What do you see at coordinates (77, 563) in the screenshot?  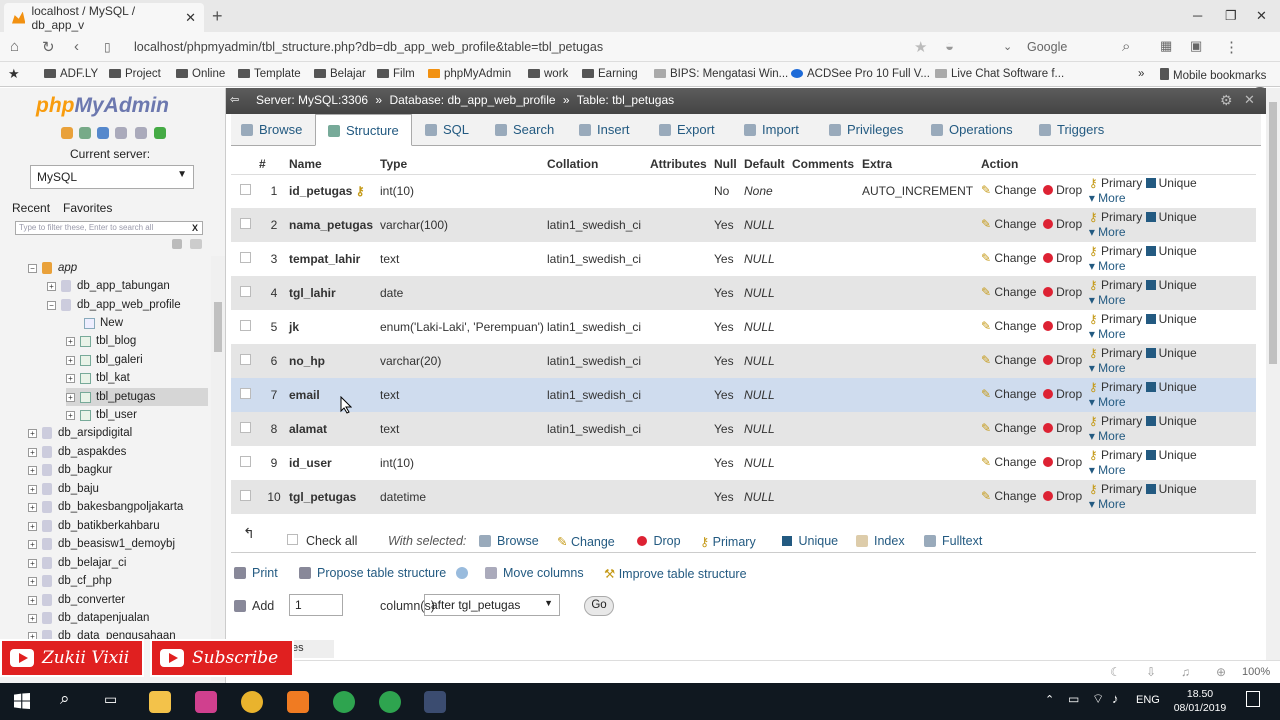 I see `tree-node-db: + db_belajar_ci` at bounding box center [77, 563].